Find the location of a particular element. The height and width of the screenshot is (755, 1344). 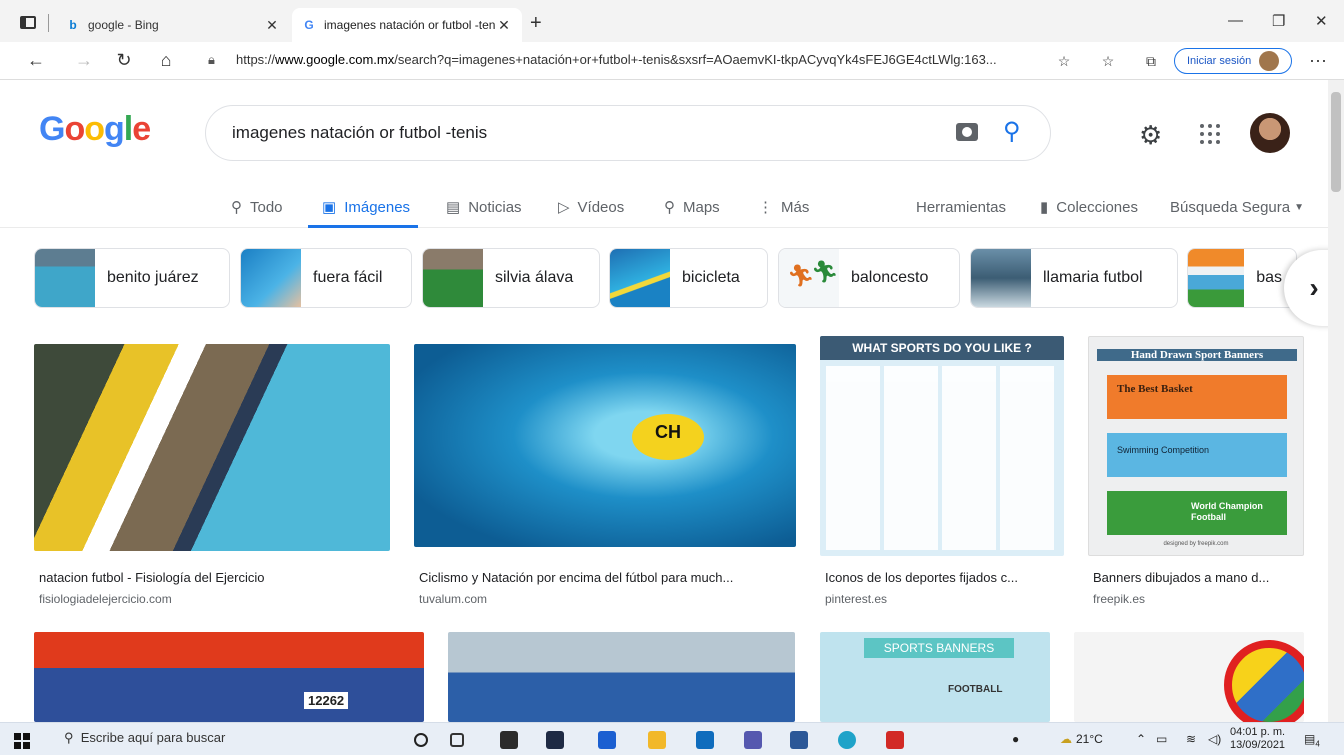

taskbar-search: ⚲ Escribe aquí para buscar is located at coordinates (144, 738).